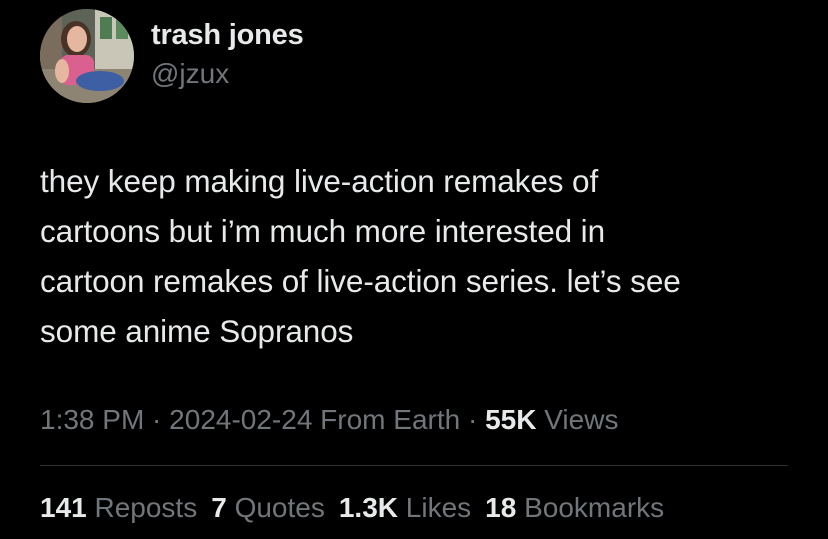 Image resolution: width=828 pixels, height=539 pixels. I want to click on tweet-source: From Earth, so click(386, 419).